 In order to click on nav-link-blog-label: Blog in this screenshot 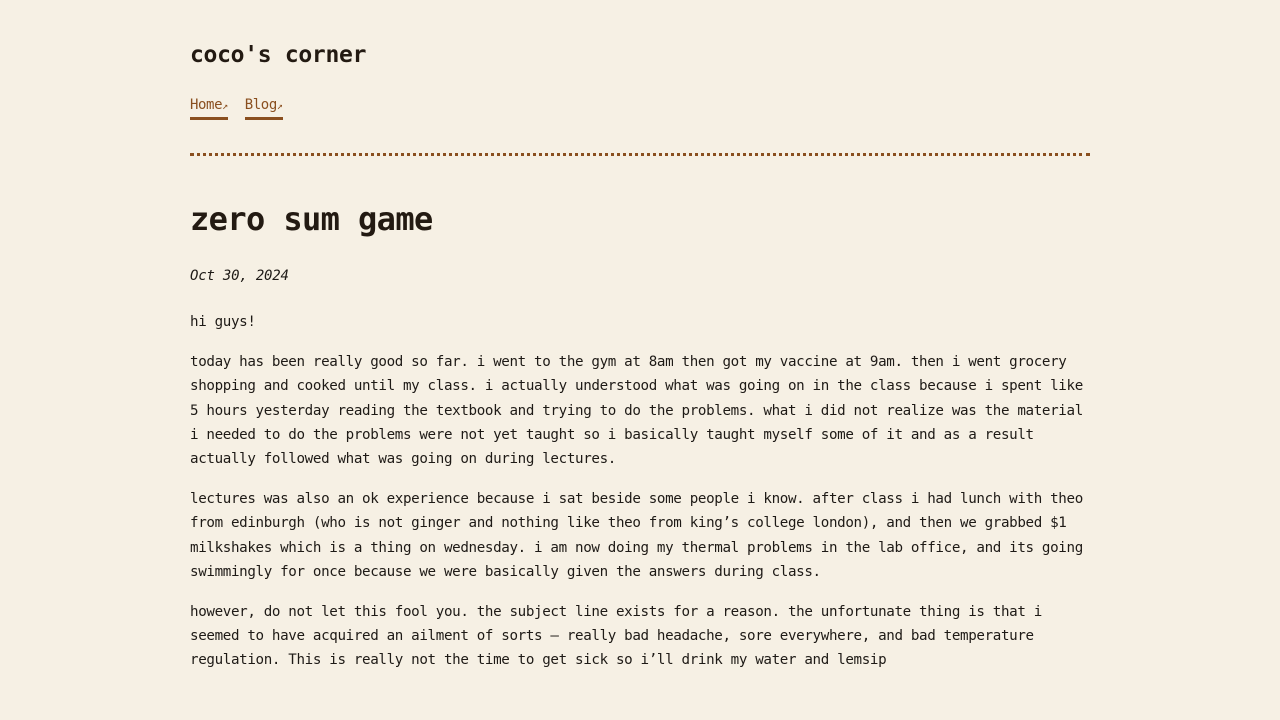, I will do `click(261, 105)`.